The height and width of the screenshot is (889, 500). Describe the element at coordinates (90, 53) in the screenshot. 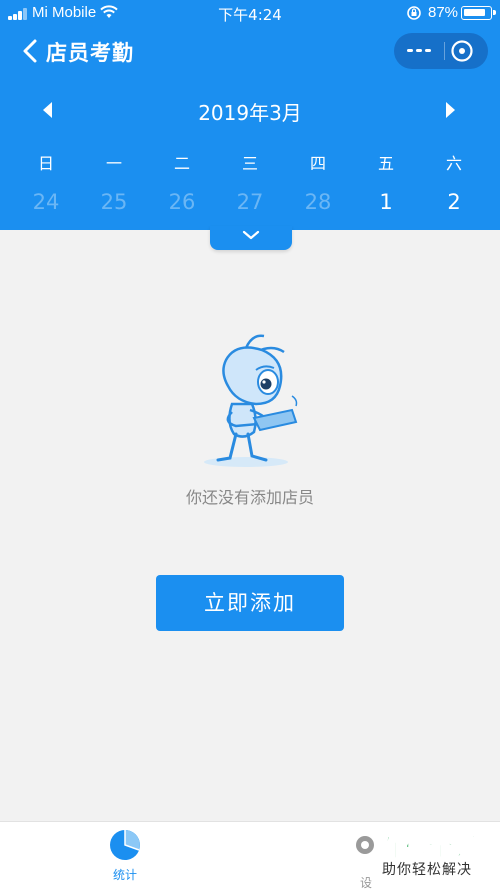

I see `page-title: 店员考勤` at that location.